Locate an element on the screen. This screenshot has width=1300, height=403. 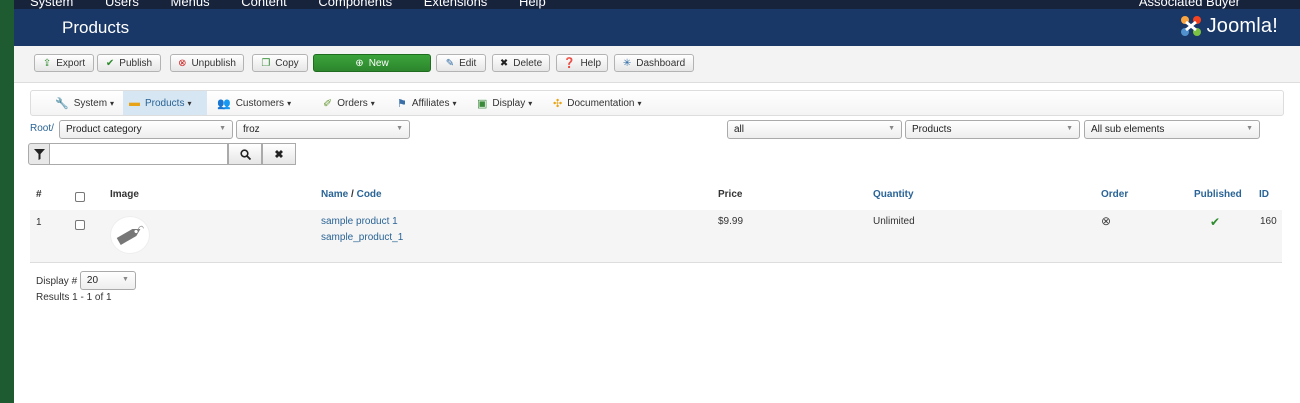
admin-menu-item-help: Help is located at coordinates (532, 4).